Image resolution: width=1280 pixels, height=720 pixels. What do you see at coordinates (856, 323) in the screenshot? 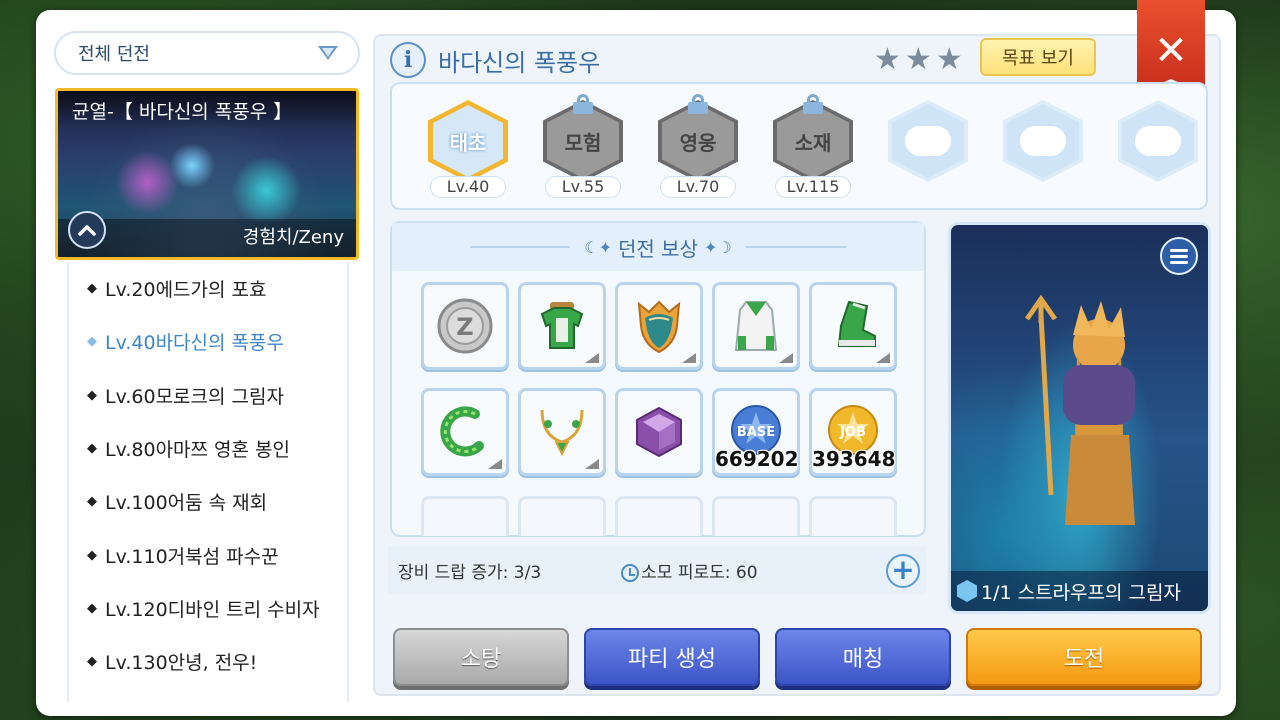
I see `green-boots-icon` at bounding box center [856, 323].